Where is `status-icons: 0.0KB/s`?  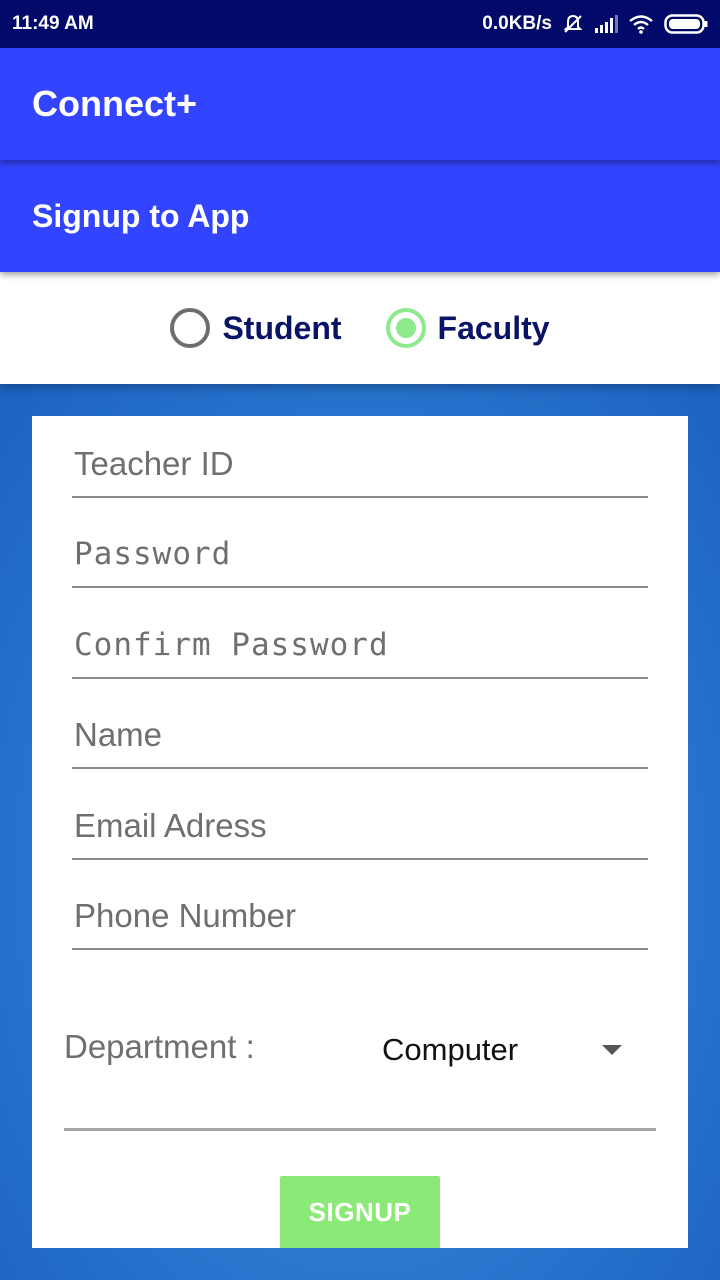 status-icons: 0.0KB/s is located at coordinates (595, 24).